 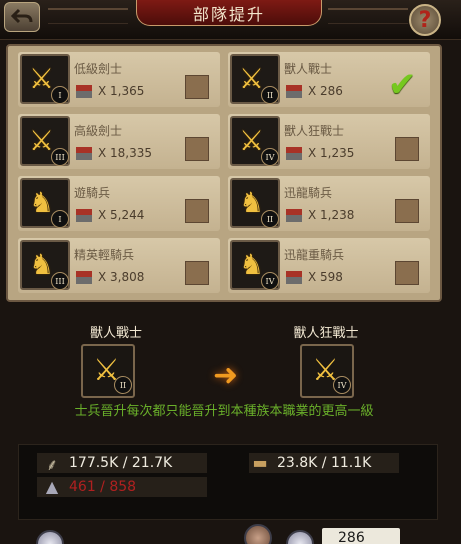 What do you see at coordinates (258, 534) in the screenshot?
I see `unit-portrait-icon` at bounding box center [258, 534].